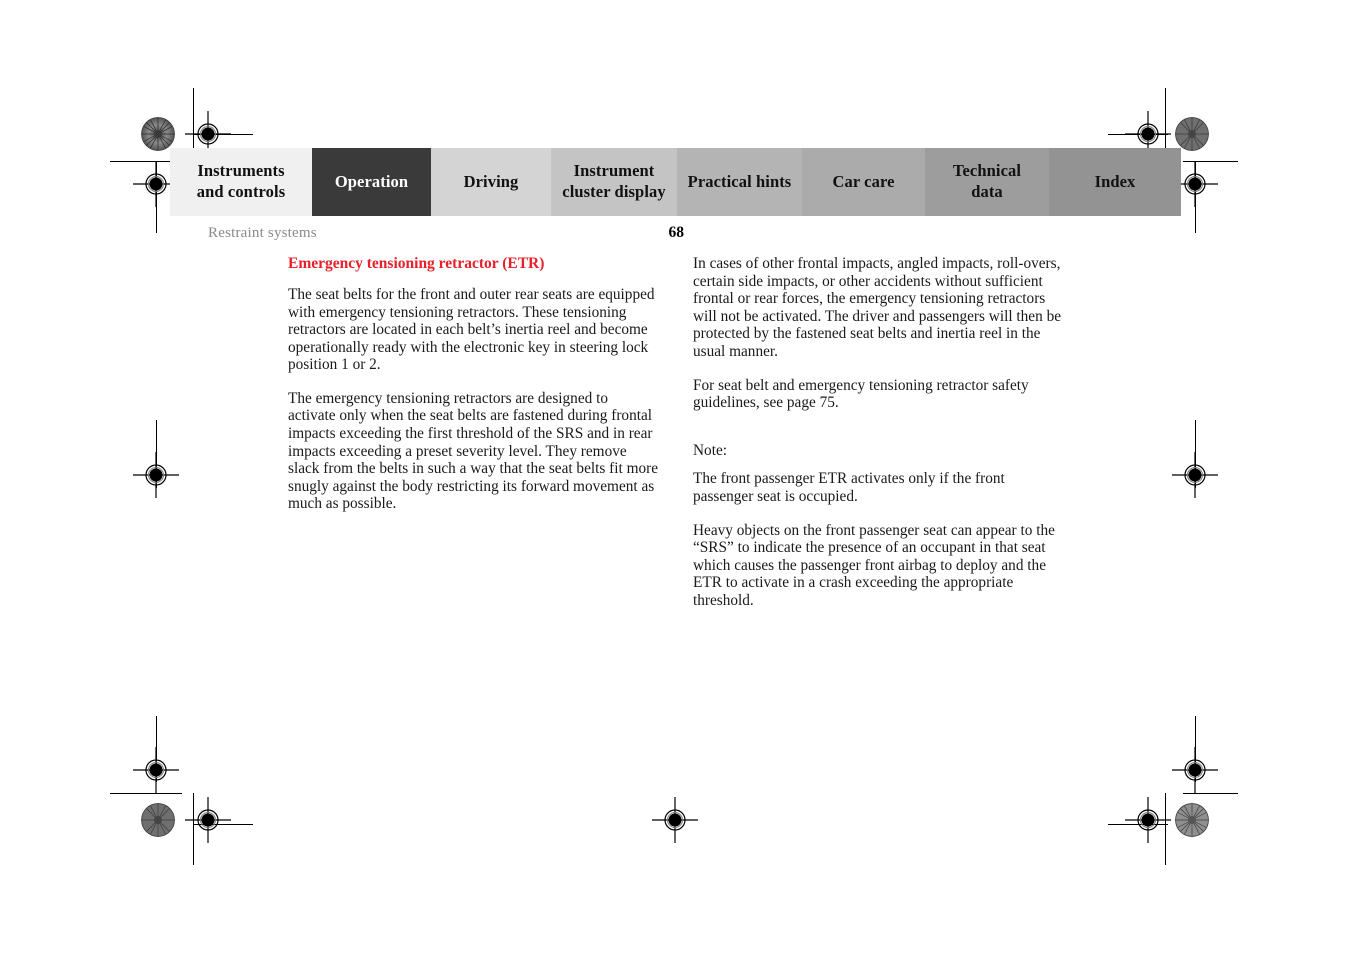  What do you see at coordinates (156, 749) in the screenshot?
I see `trim-line-bottom-left-outer-vertical` at bounding box center [156, 749].